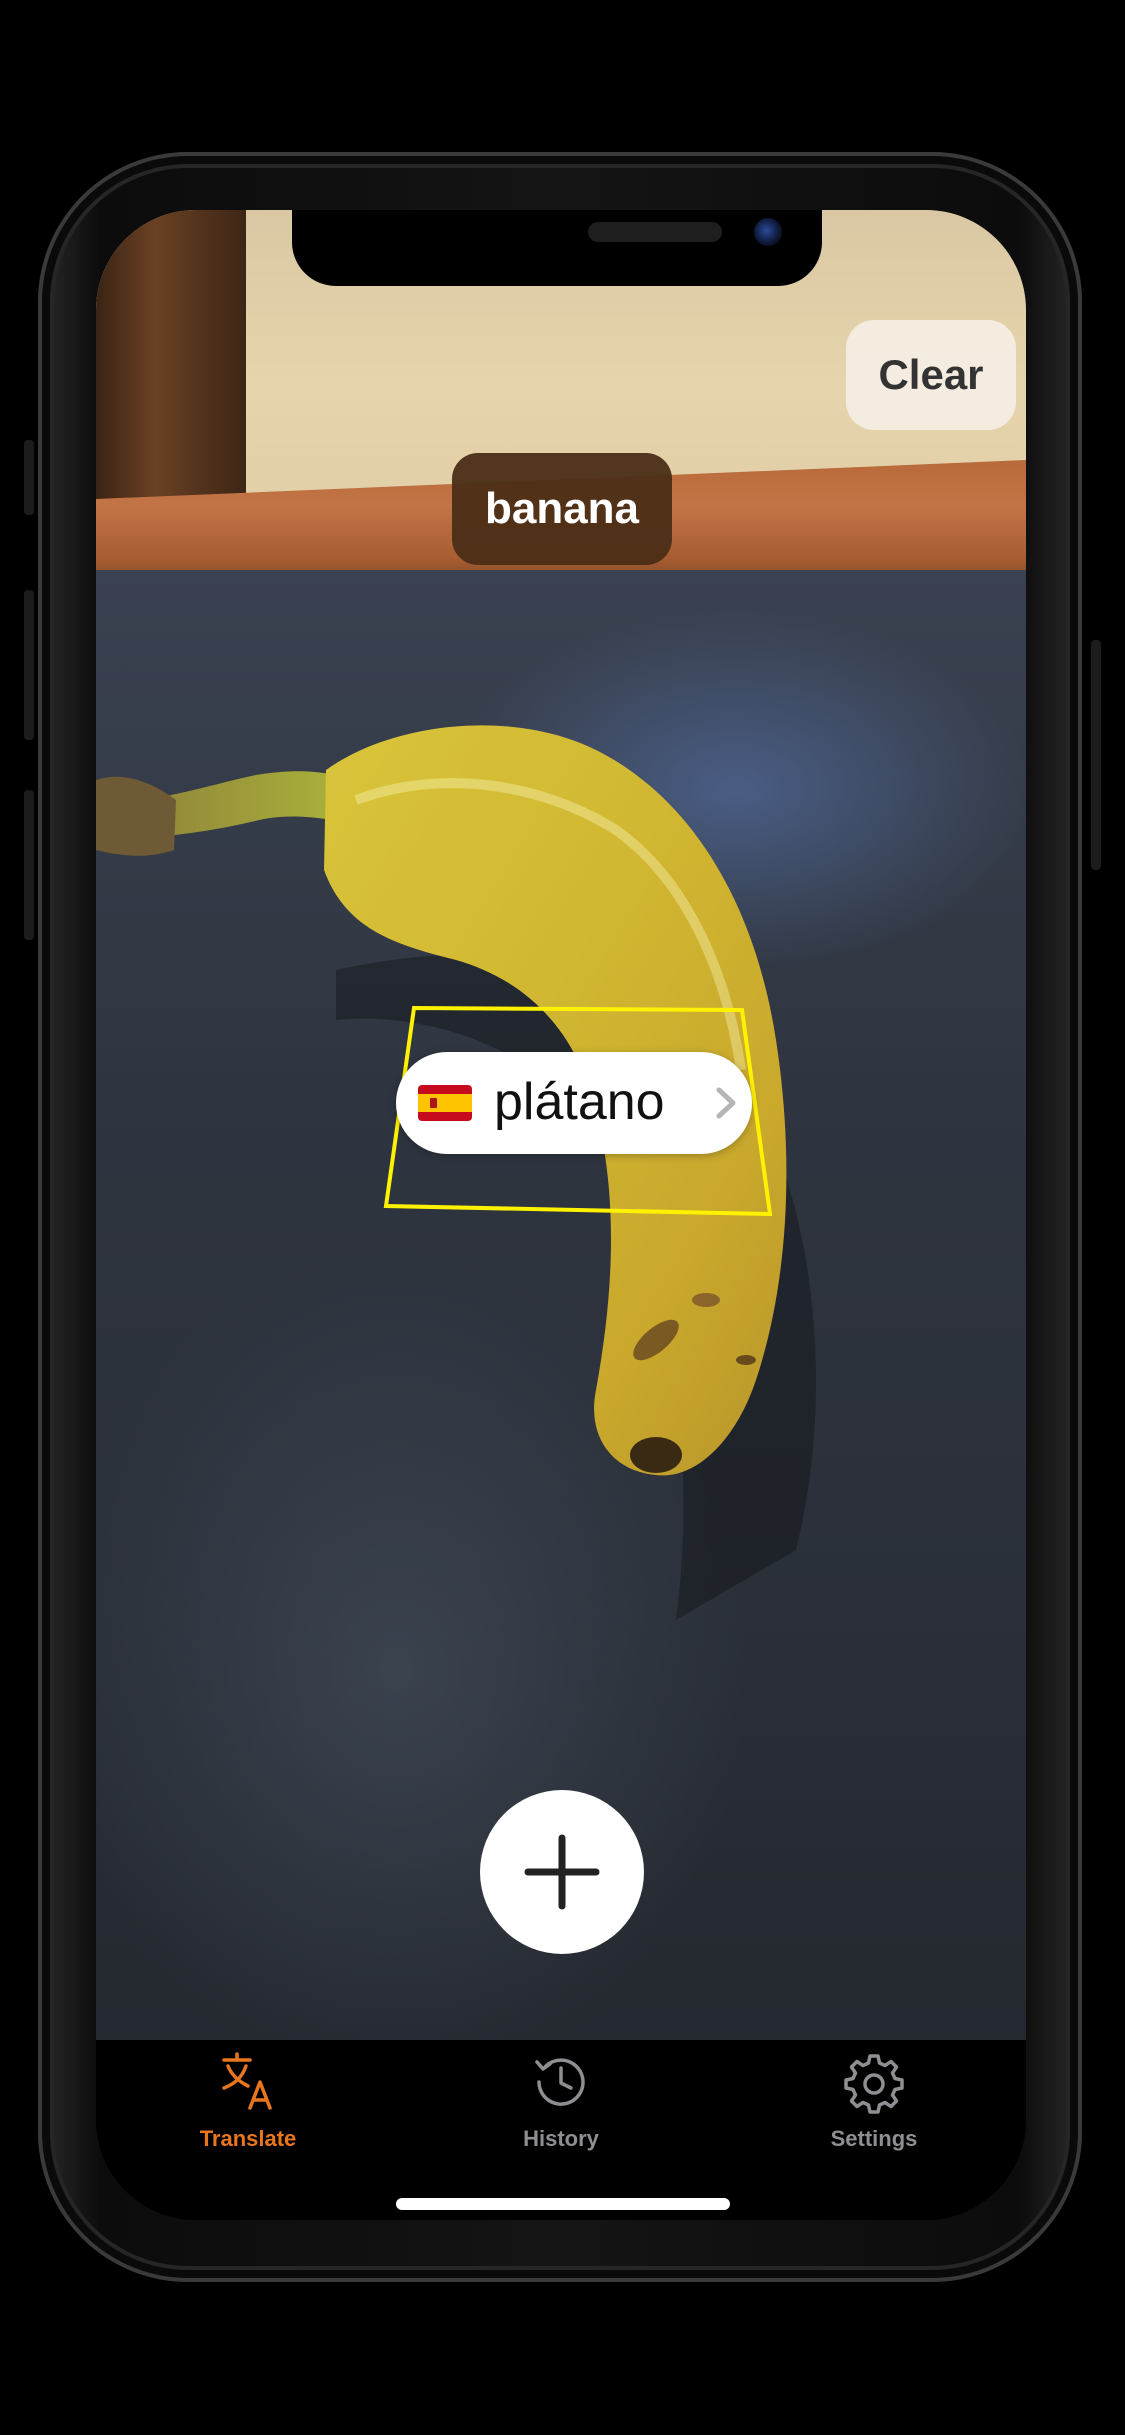 The image size is (1125, 2435). Describe the element at coordinates (29, 665) in the screenshot. I see `volume-up-button` at that location.